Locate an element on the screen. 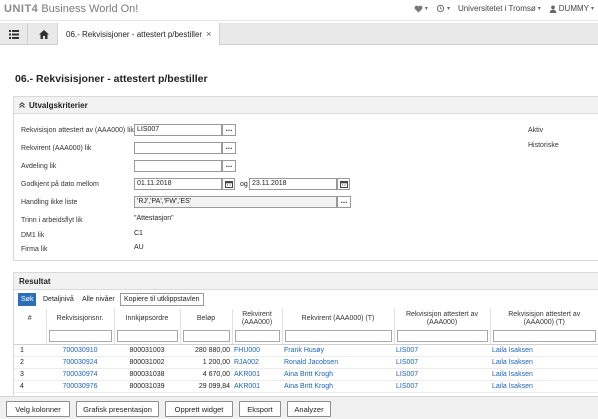 The height and width of the screenshot is (419, 598). column-header: Rekvisisjon attestert av (AAA000) (T) is located at coordinates (543, 318).